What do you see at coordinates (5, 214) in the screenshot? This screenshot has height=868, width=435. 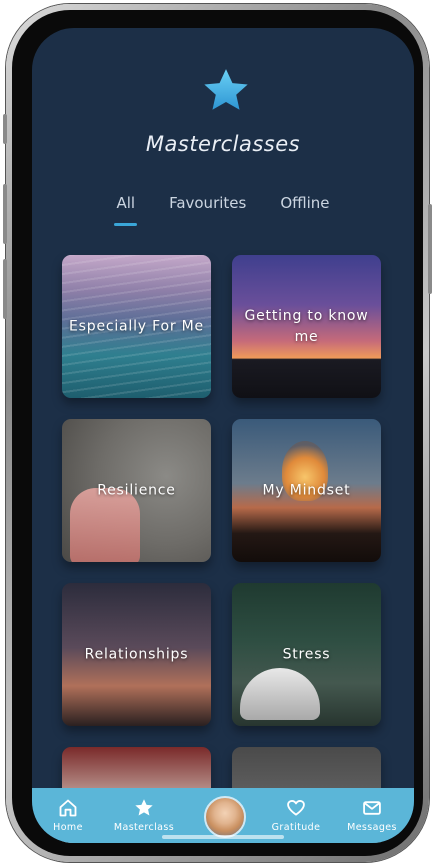 I see `volume-up-button` at bounding box center [5, 214].